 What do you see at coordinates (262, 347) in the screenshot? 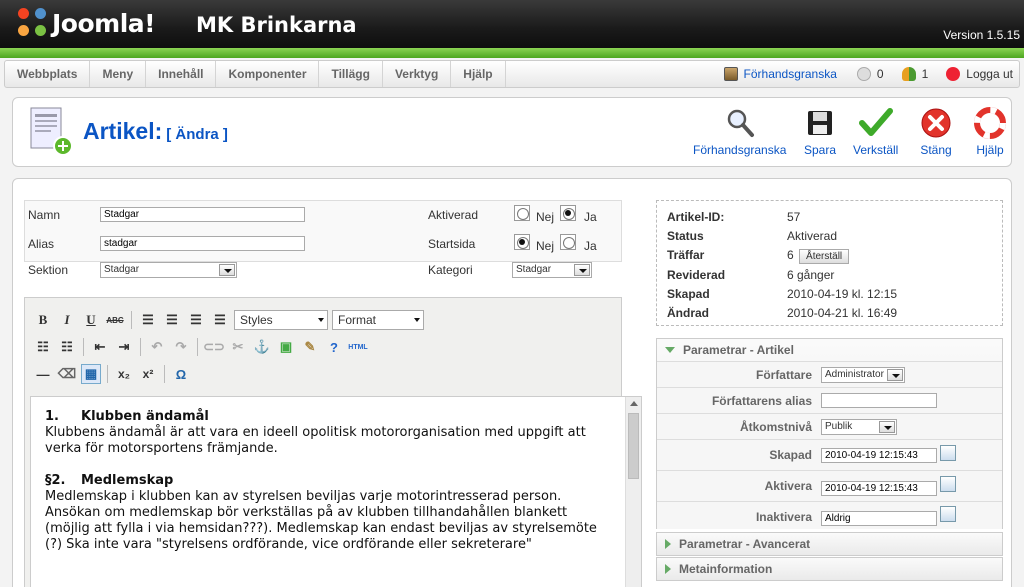
I see `anchor-icon: ⚓` at bounding box center [262, 347].